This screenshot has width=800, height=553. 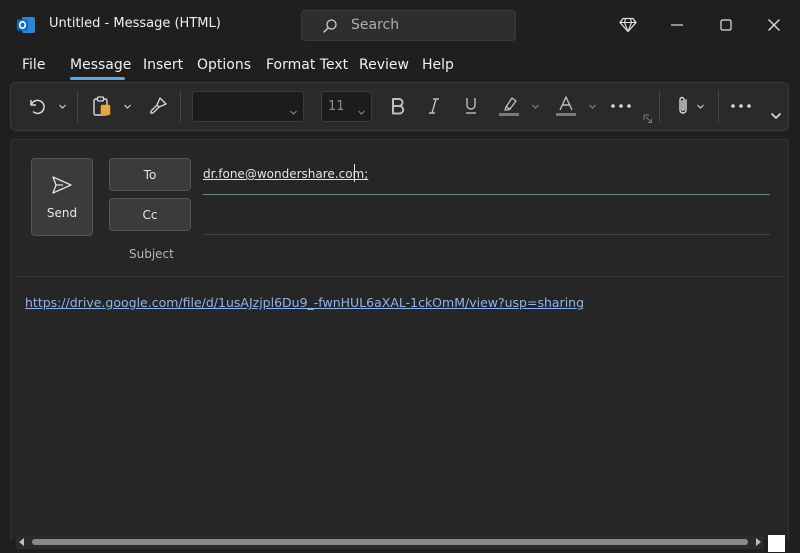 What do you see at coordinates (648, 119) in the screenshot?
I see `dialog-launcher-icon` at bounding box center [648, 119].